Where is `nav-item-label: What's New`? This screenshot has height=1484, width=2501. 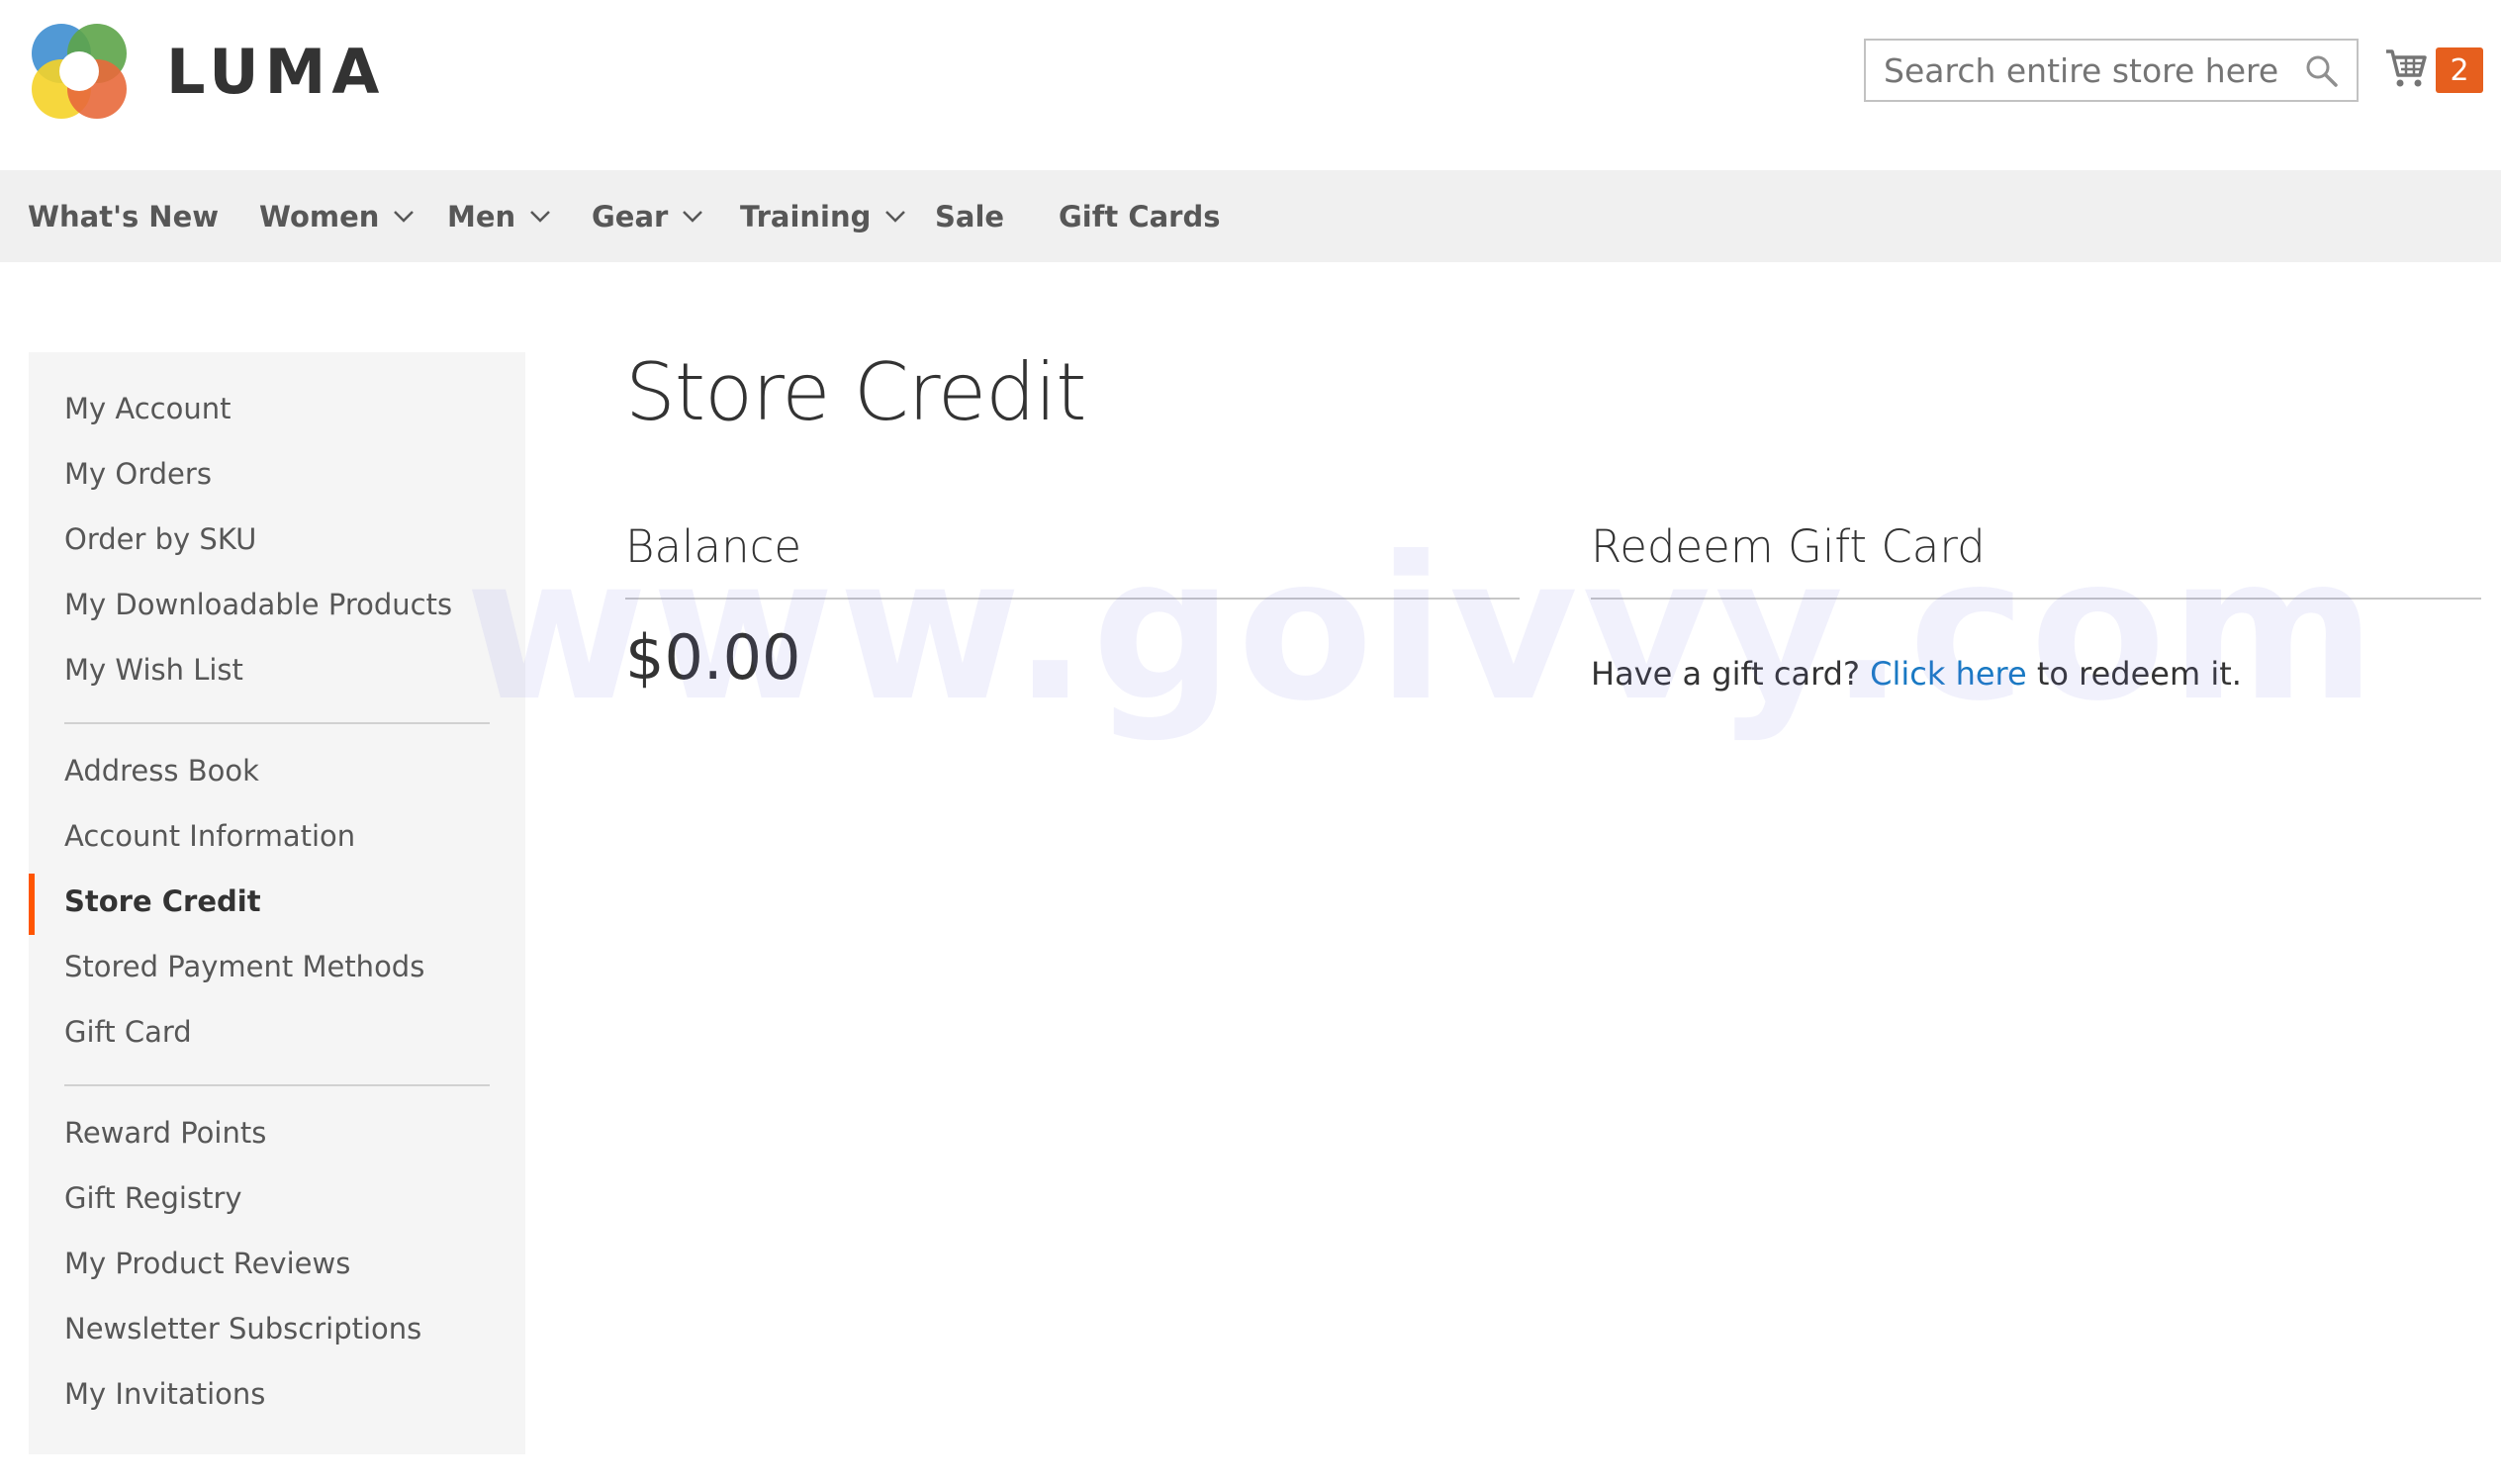
nav-item-label: What's New is located at coordinates (124, 216).